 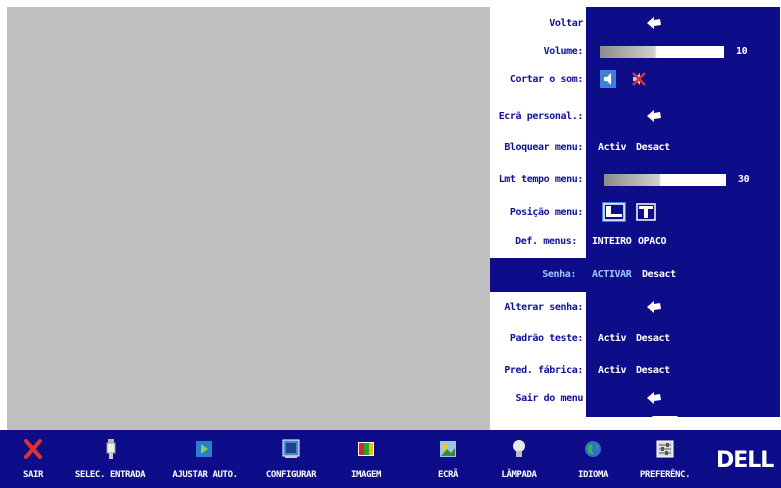 I want to click on connector-plug-icon, so click(x=111, y=449).